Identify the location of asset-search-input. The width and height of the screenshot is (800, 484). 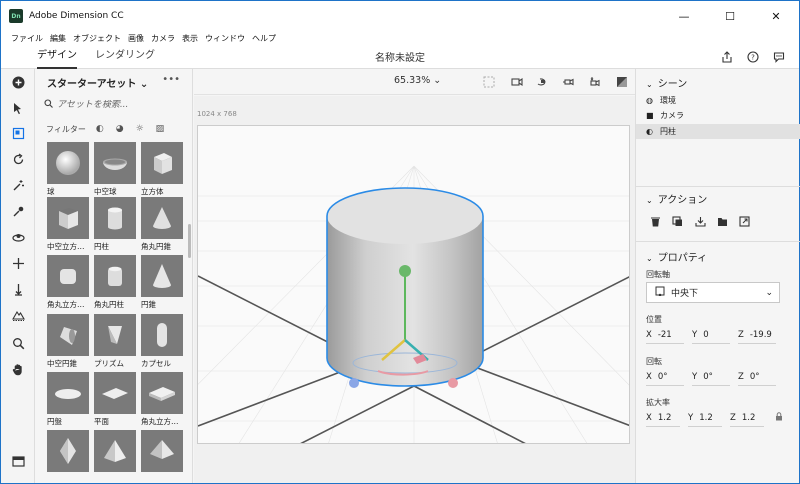
(112, 105).